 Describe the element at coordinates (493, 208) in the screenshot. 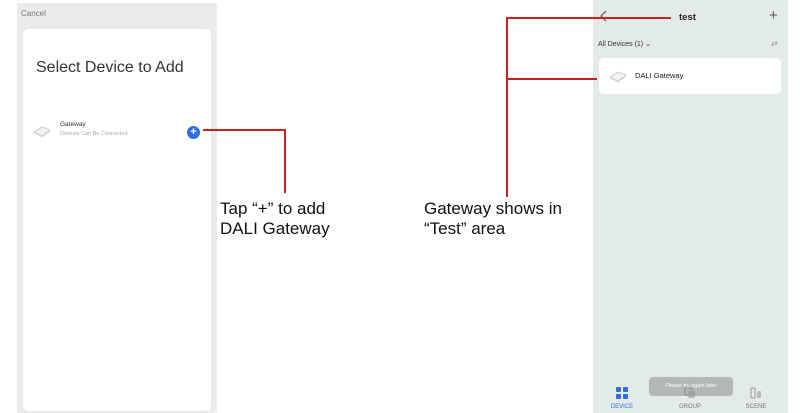

I see `callout-text-line-1: Gateway shows in` at that location.